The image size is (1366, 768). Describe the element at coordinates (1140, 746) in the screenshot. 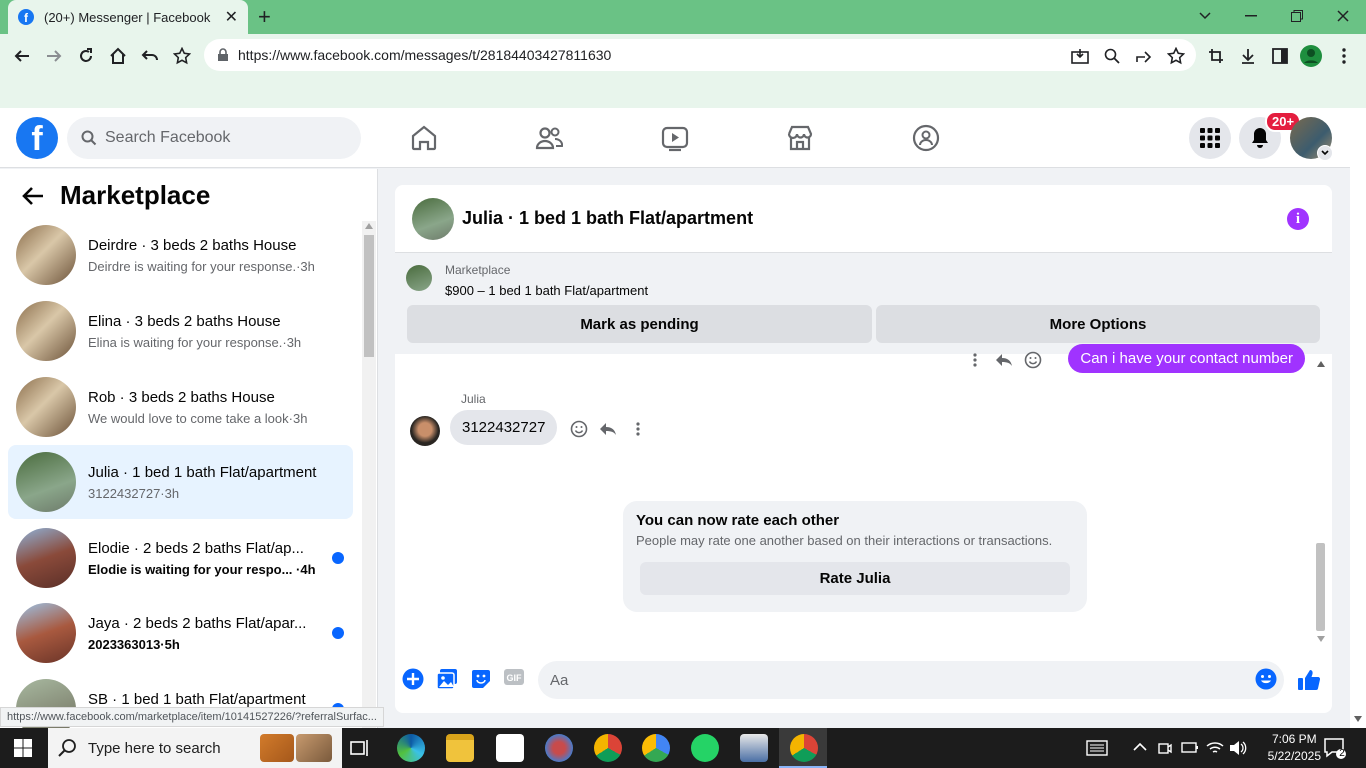

I see `tray-chevron-up-icon` at that location.